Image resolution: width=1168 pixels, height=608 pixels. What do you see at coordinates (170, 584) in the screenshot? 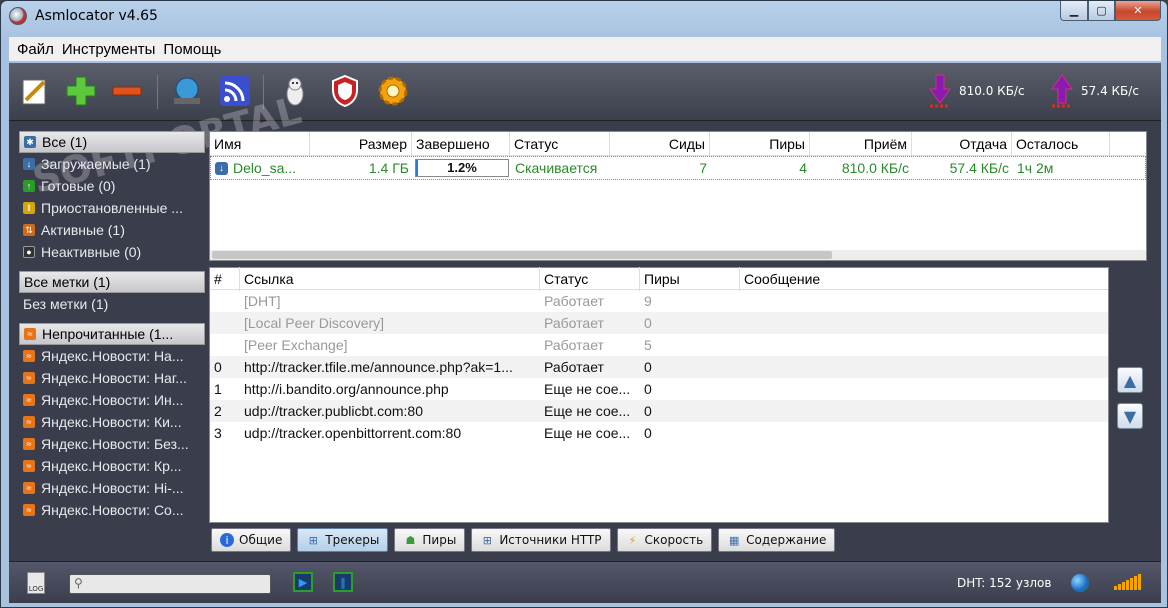
I see `search-input: ⚲` at bounding box center [170, 584].